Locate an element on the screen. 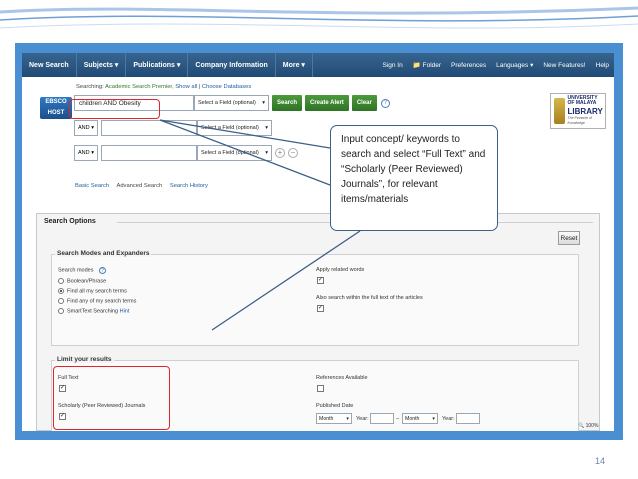 The image size is (638, 479). search-options-title: Search Options is located at coordinates (70, 221).